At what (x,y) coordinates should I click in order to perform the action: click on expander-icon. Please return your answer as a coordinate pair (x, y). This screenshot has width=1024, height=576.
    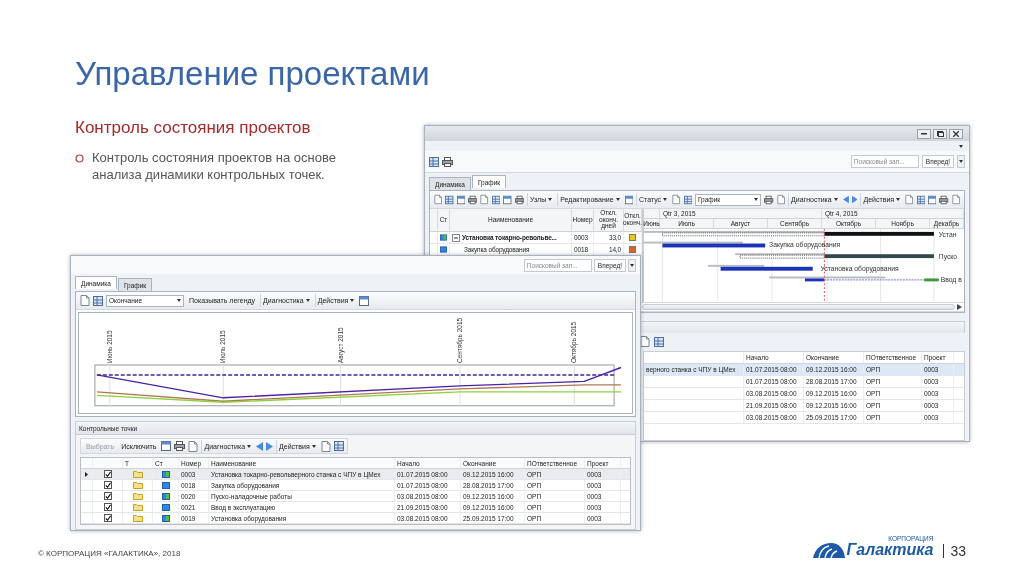
    Looking at the image, I should click on (456, 237).